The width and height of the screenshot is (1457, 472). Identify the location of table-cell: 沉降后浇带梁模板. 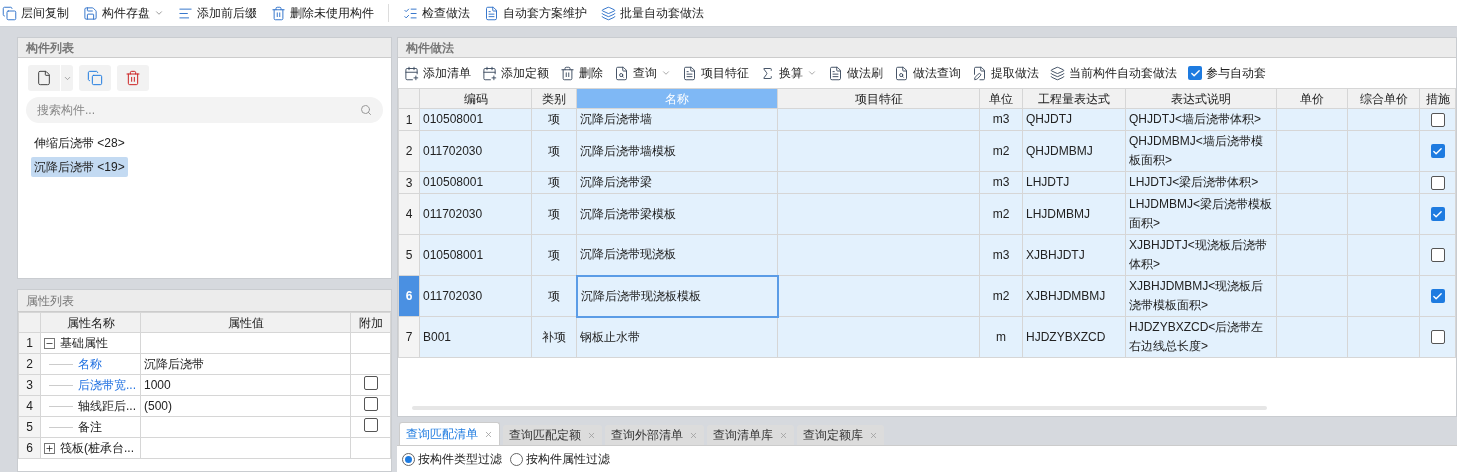
(628, 213).